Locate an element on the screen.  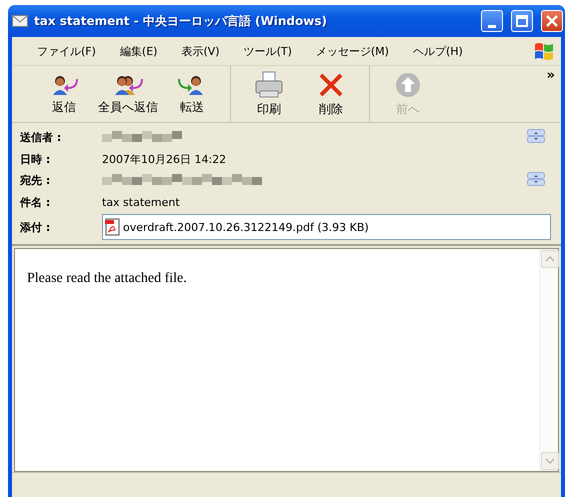
menu-item: ファイル(F) is located at coordinates (66, 51).